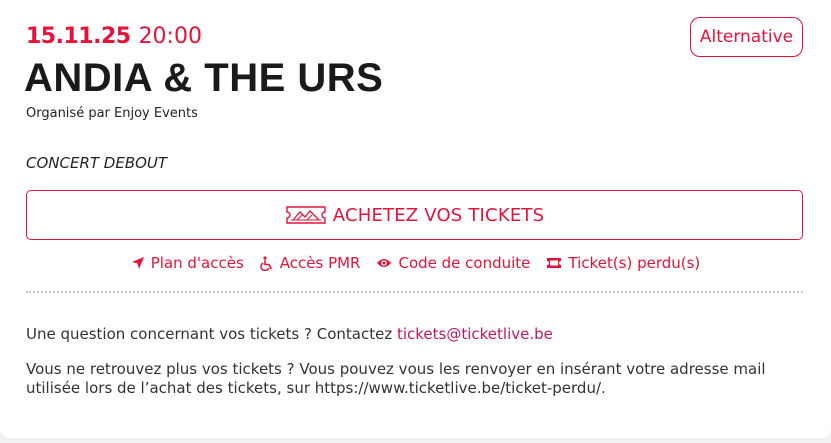 This screenshot has width=831, height=443. Describe the element at coordinates (138, 263) in the screenshot. I see `location-arrow-icon` at that location.